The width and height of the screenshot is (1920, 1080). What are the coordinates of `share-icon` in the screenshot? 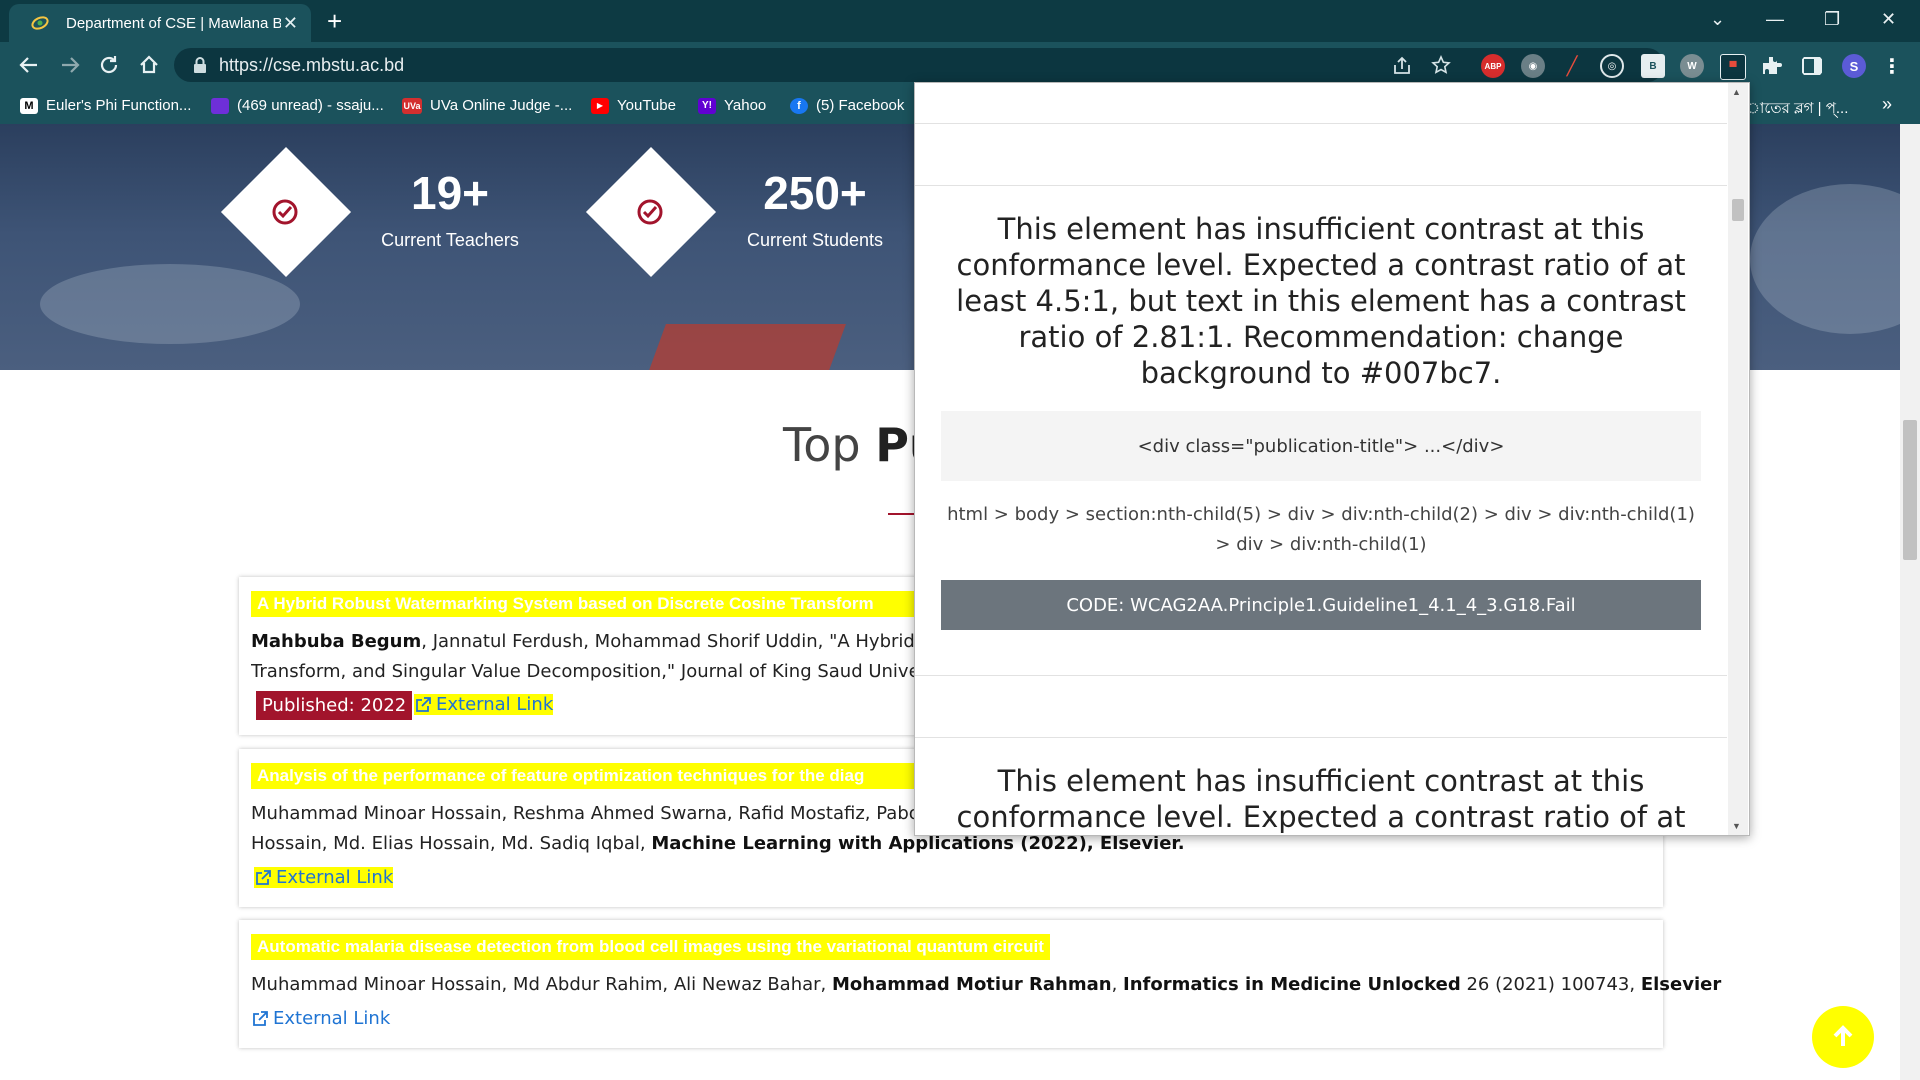 It's located at (1402, 66).